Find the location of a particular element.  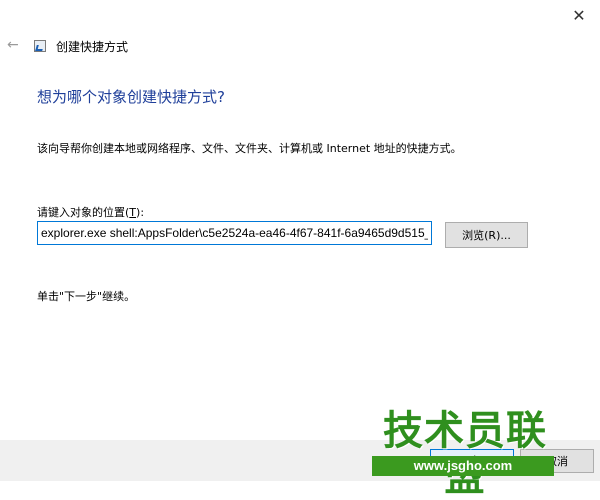

watermark-title: 技术员联盟 is located at coordinates (465, 454).